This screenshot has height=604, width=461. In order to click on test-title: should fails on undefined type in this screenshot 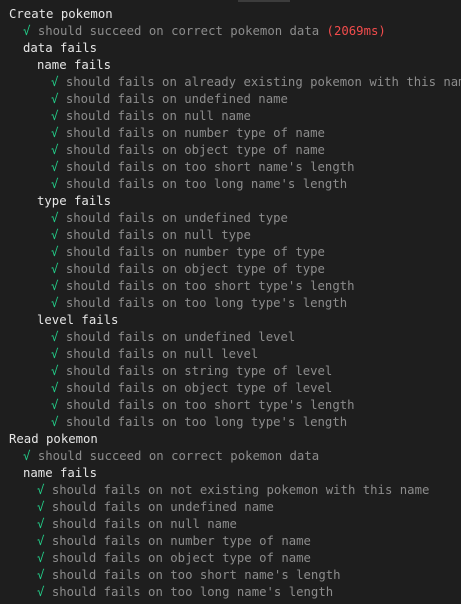, I will do `click(176, 218)`.